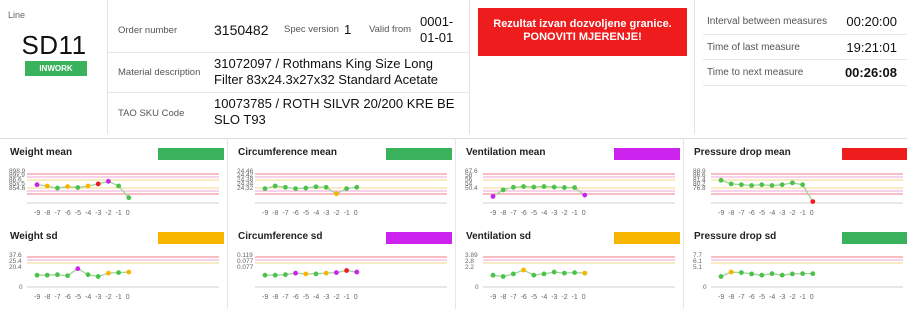 Image resolution: width=907 pixels, height=309 pixels. Describe the element at coordinates (245, 188) in the screenshot. I see `y-tick-label: 24.32` at that location.